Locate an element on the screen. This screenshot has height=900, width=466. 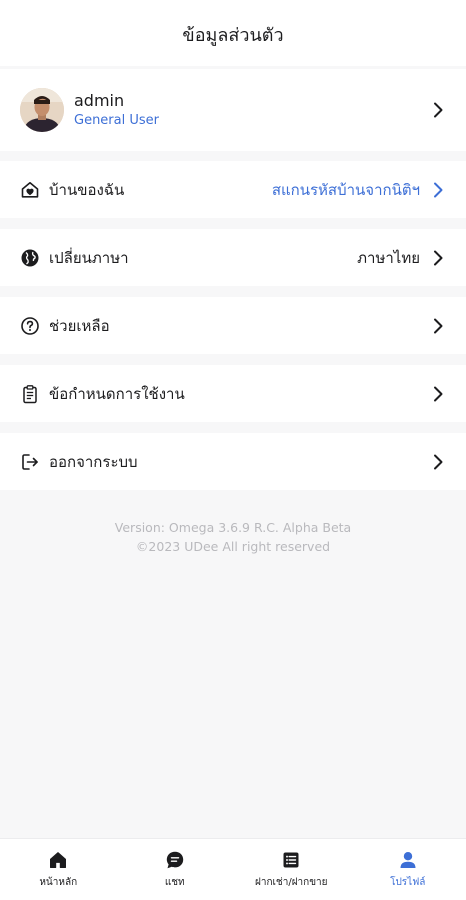
tab-home: หน้าหลัก is located at coordinates (58, 869).